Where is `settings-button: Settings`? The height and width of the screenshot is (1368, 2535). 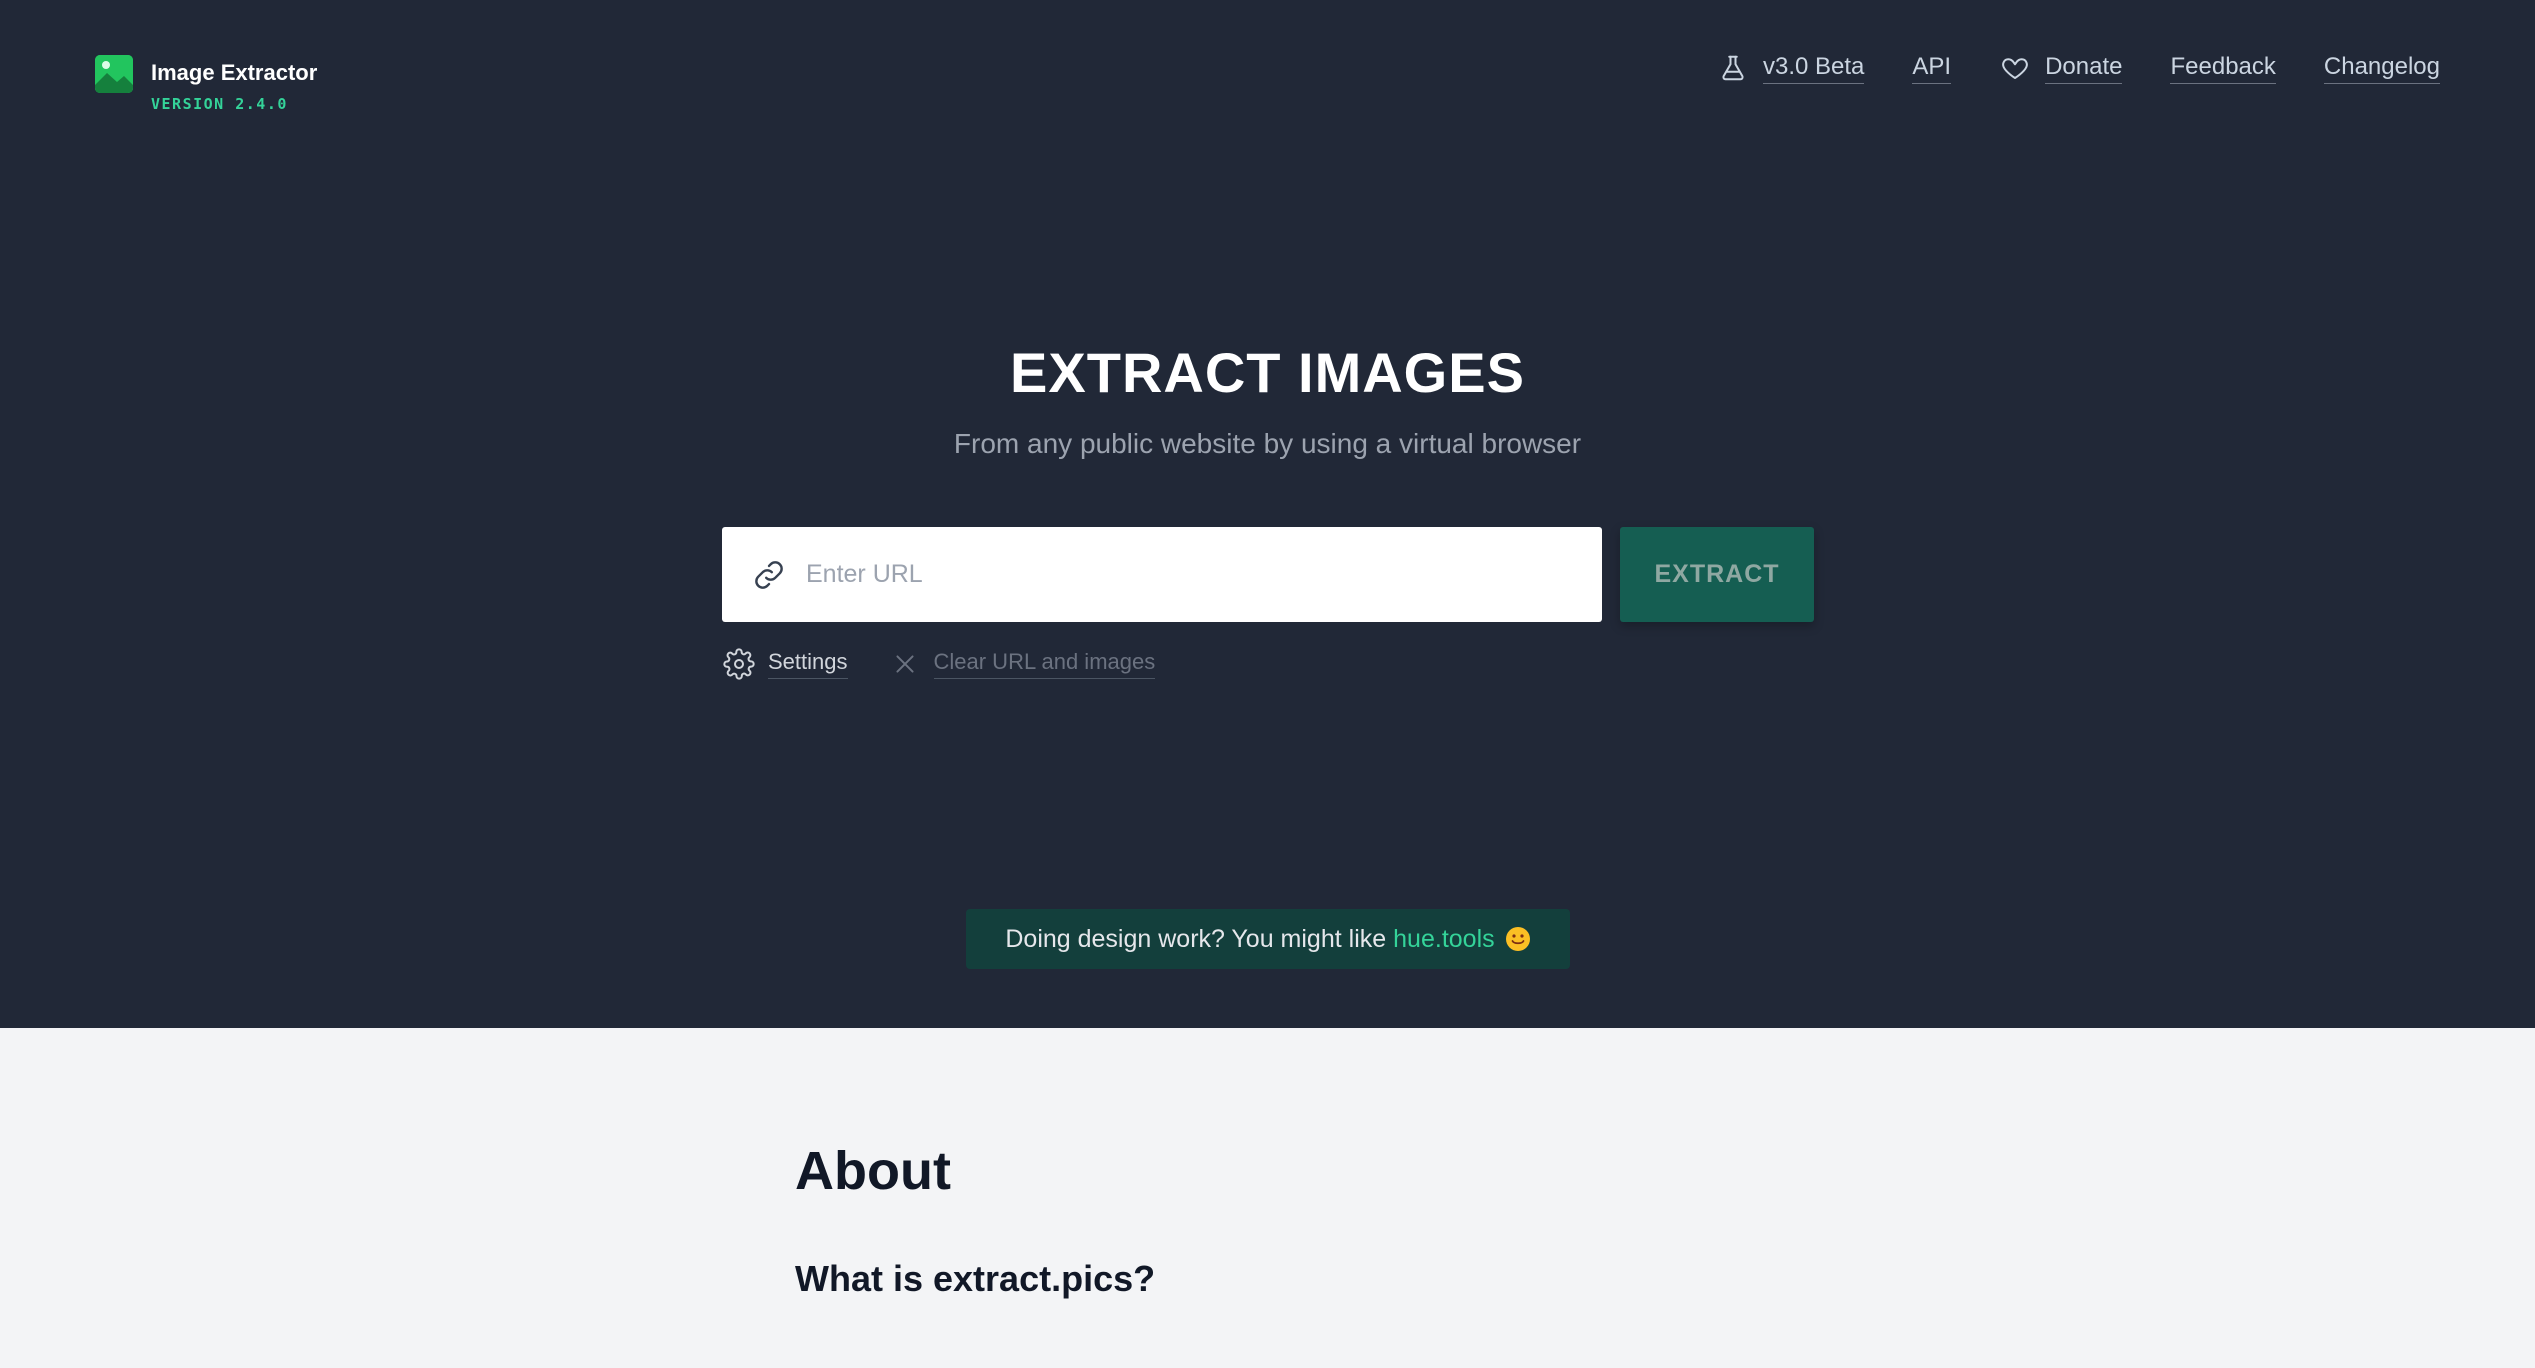
settings-button: Settings is located at coordinates (785, 664).